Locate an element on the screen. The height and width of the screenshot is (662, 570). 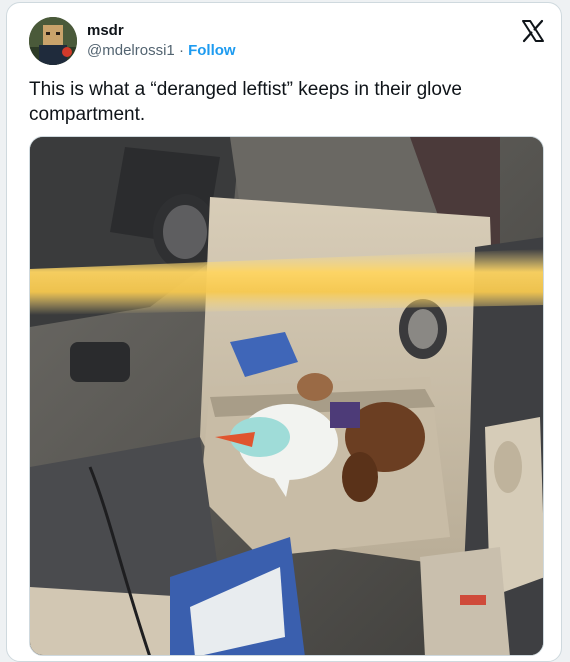
author-names: msdr @mdelrossi1 · Follow is located at coordinates (161, 41).